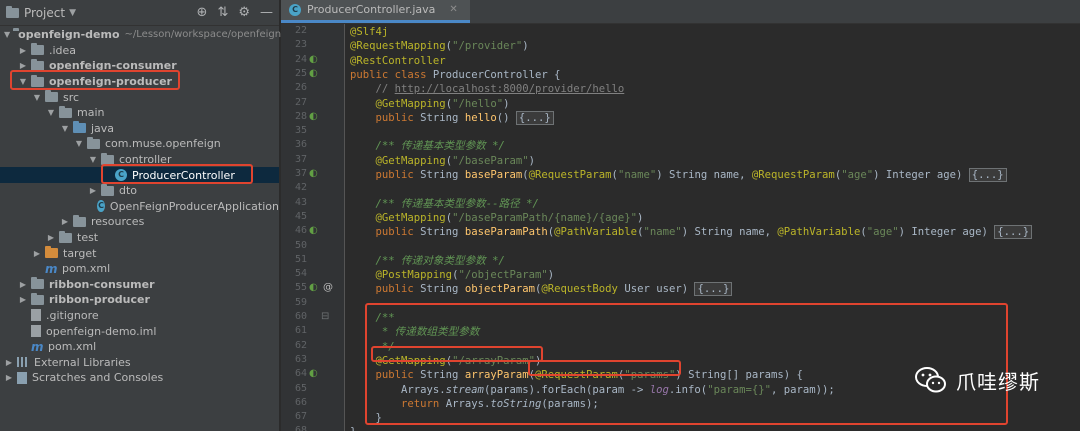  What do you see at coordinates (139, 331) in the screenshot?
I see `tree-item: openfeign-demo.iml` at bounding box center [139, 331].